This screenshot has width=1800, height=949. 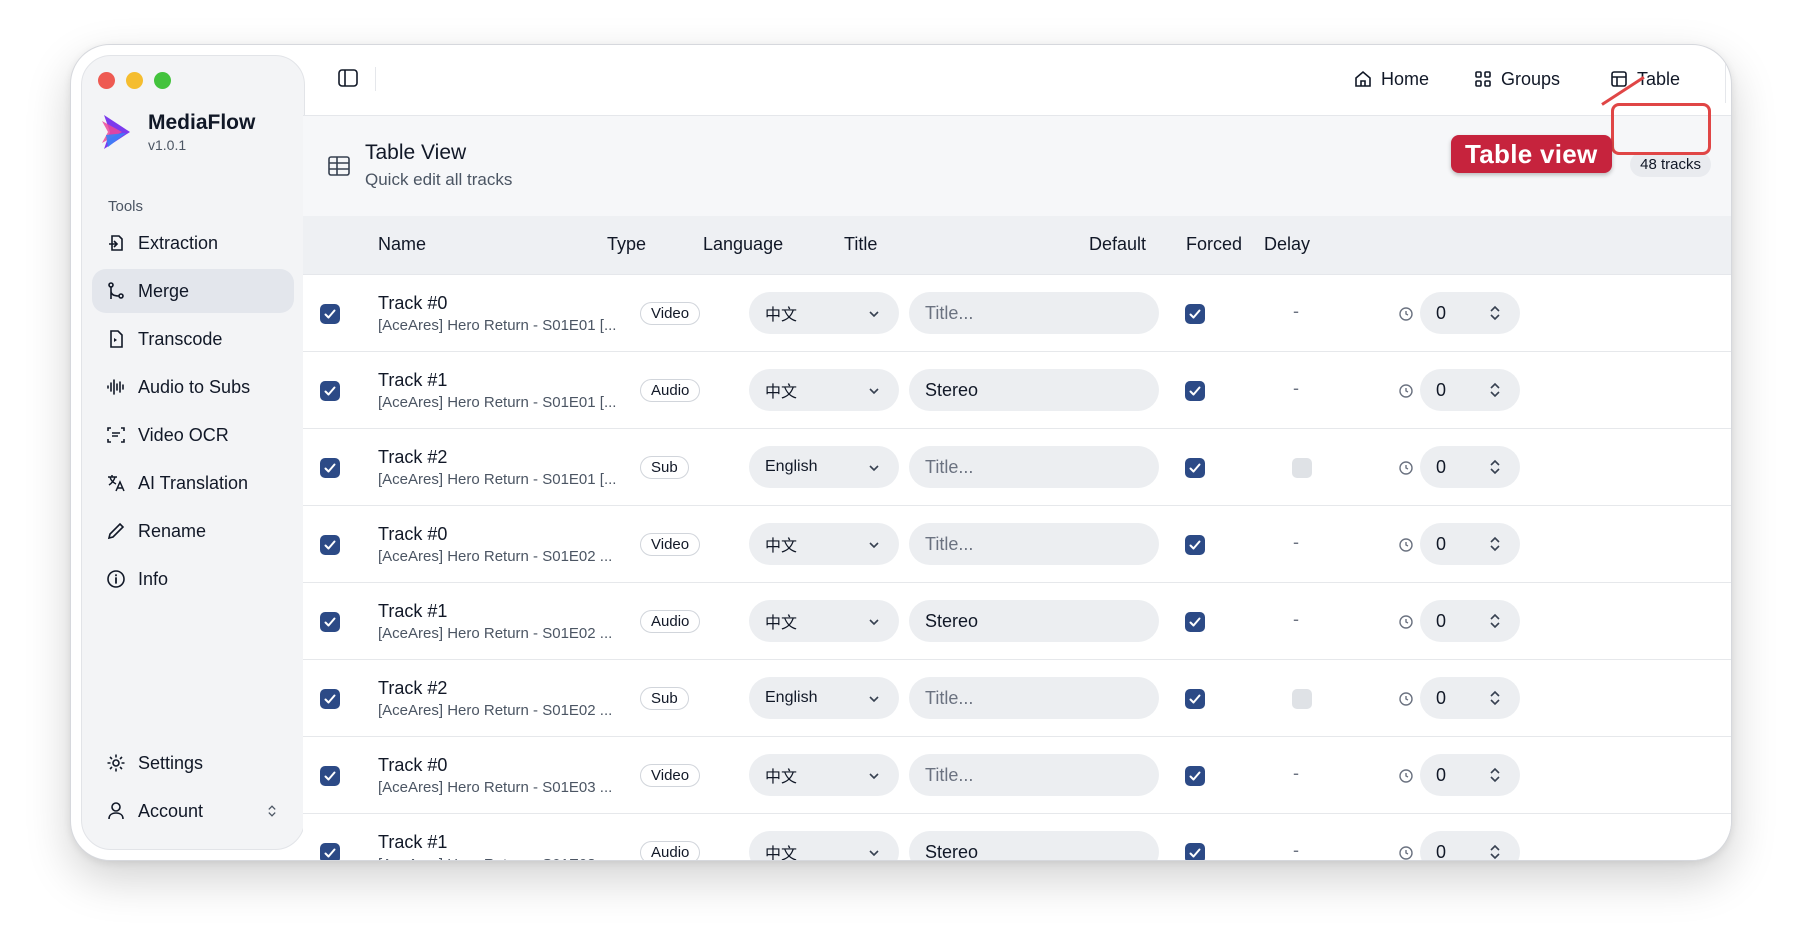 What do you see at coordinates (1516, 79) in the screenshot?
I see `nav-groups-button: Groups` at bounding box center [1516, 79].